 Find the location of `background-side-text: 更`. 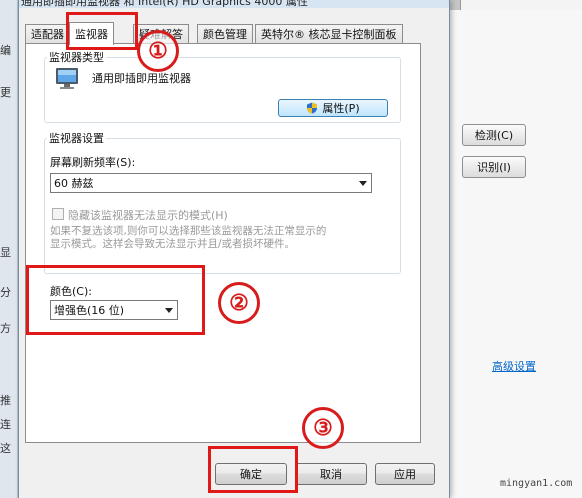

background-side-text: 更 is located at coordinates (5, 92).